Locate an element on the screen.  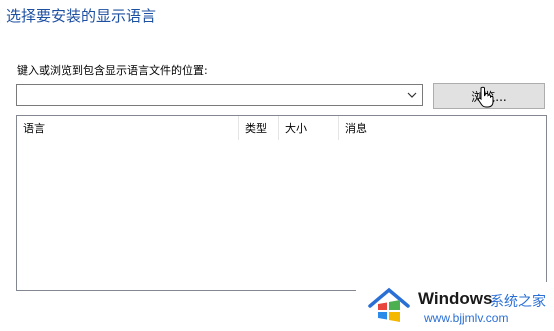
location-prompt-label: 键入或浏览到包含显示语言文件的位置: is located at coordinates (112, 70).